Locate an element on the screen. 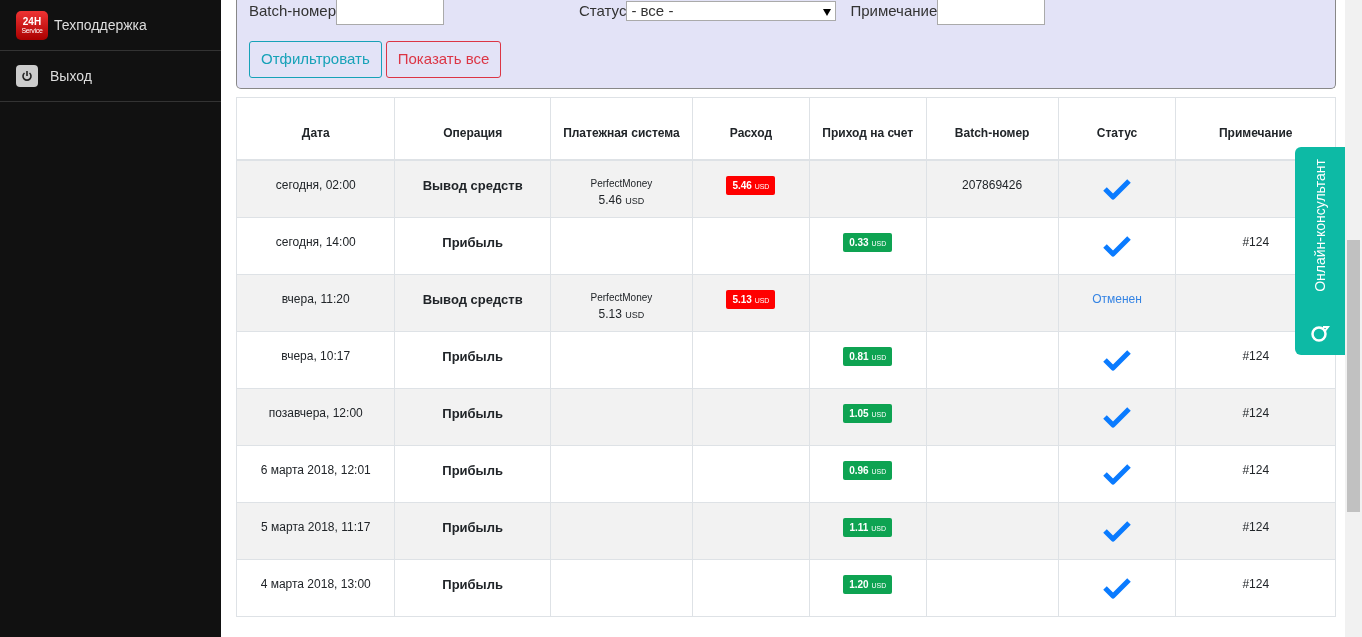 The image size is (1362, 637). scrollbar is located at coordinates (1353, 318).